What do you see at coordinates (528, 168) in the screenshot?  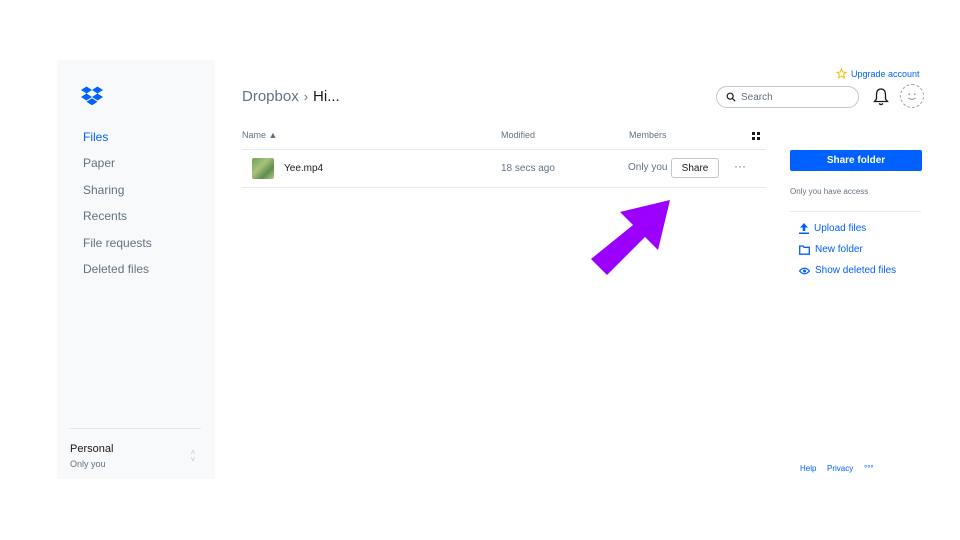 I see `file-modified: 18 secs ago` at bounding box center [528, 168].